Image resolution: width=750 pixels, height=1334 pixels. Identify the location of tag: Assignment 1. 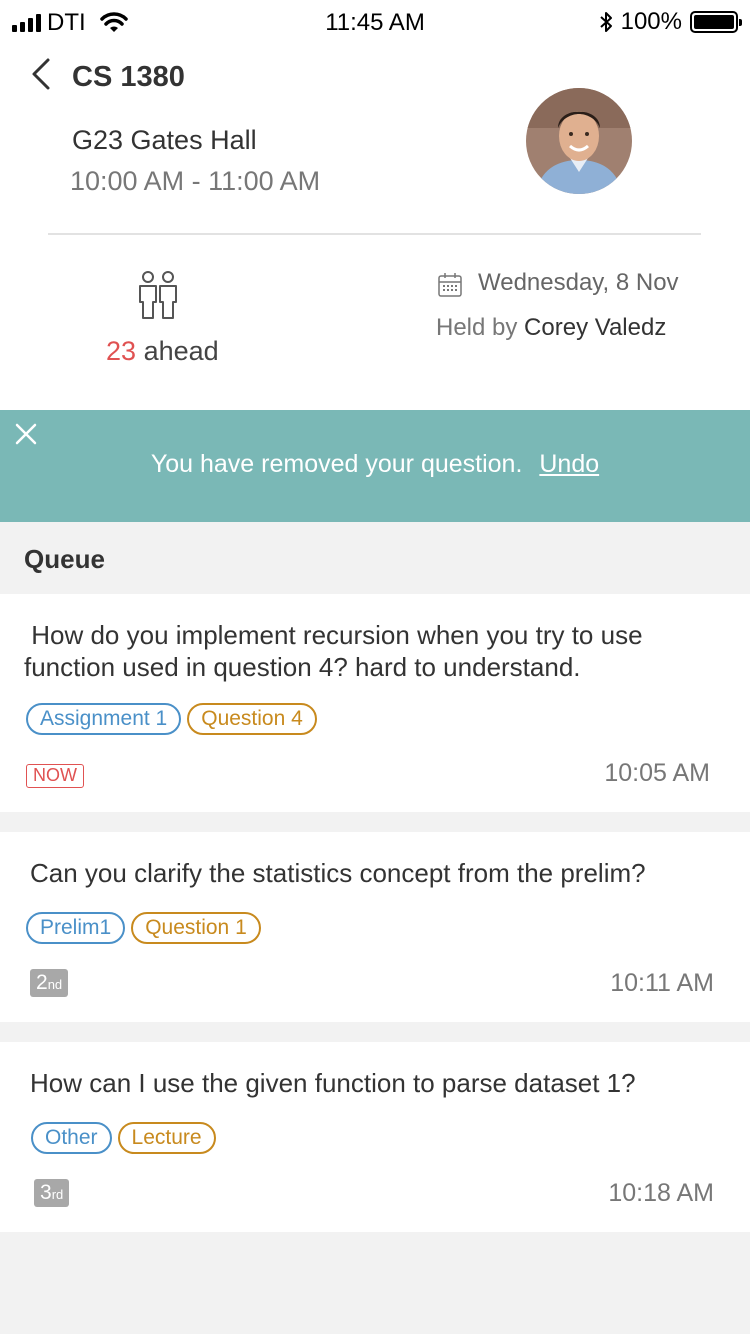
(104, 719).